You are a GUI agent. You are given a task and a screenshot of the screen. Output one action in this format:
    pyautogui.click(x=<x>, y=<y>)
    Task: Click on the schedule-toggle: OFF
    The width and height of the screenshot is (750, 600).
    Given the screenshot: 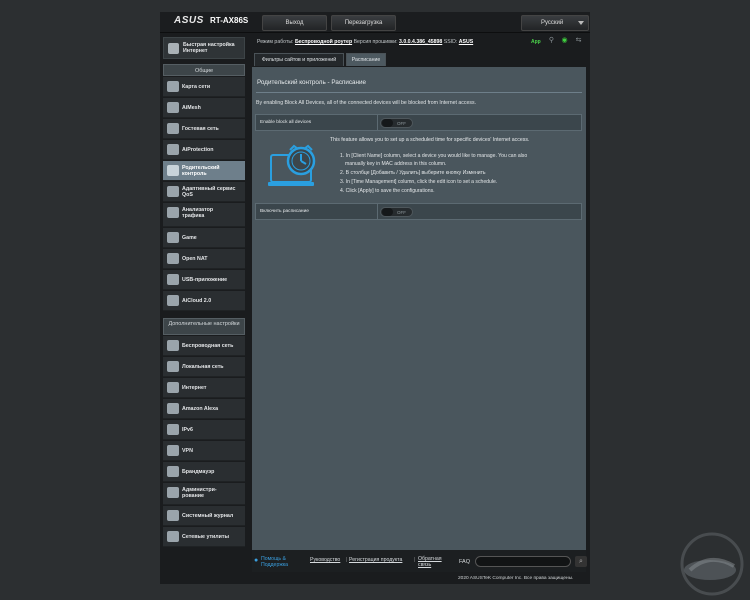 What is the action you would take?
    pyautogui.click(x=396, y=212)
    